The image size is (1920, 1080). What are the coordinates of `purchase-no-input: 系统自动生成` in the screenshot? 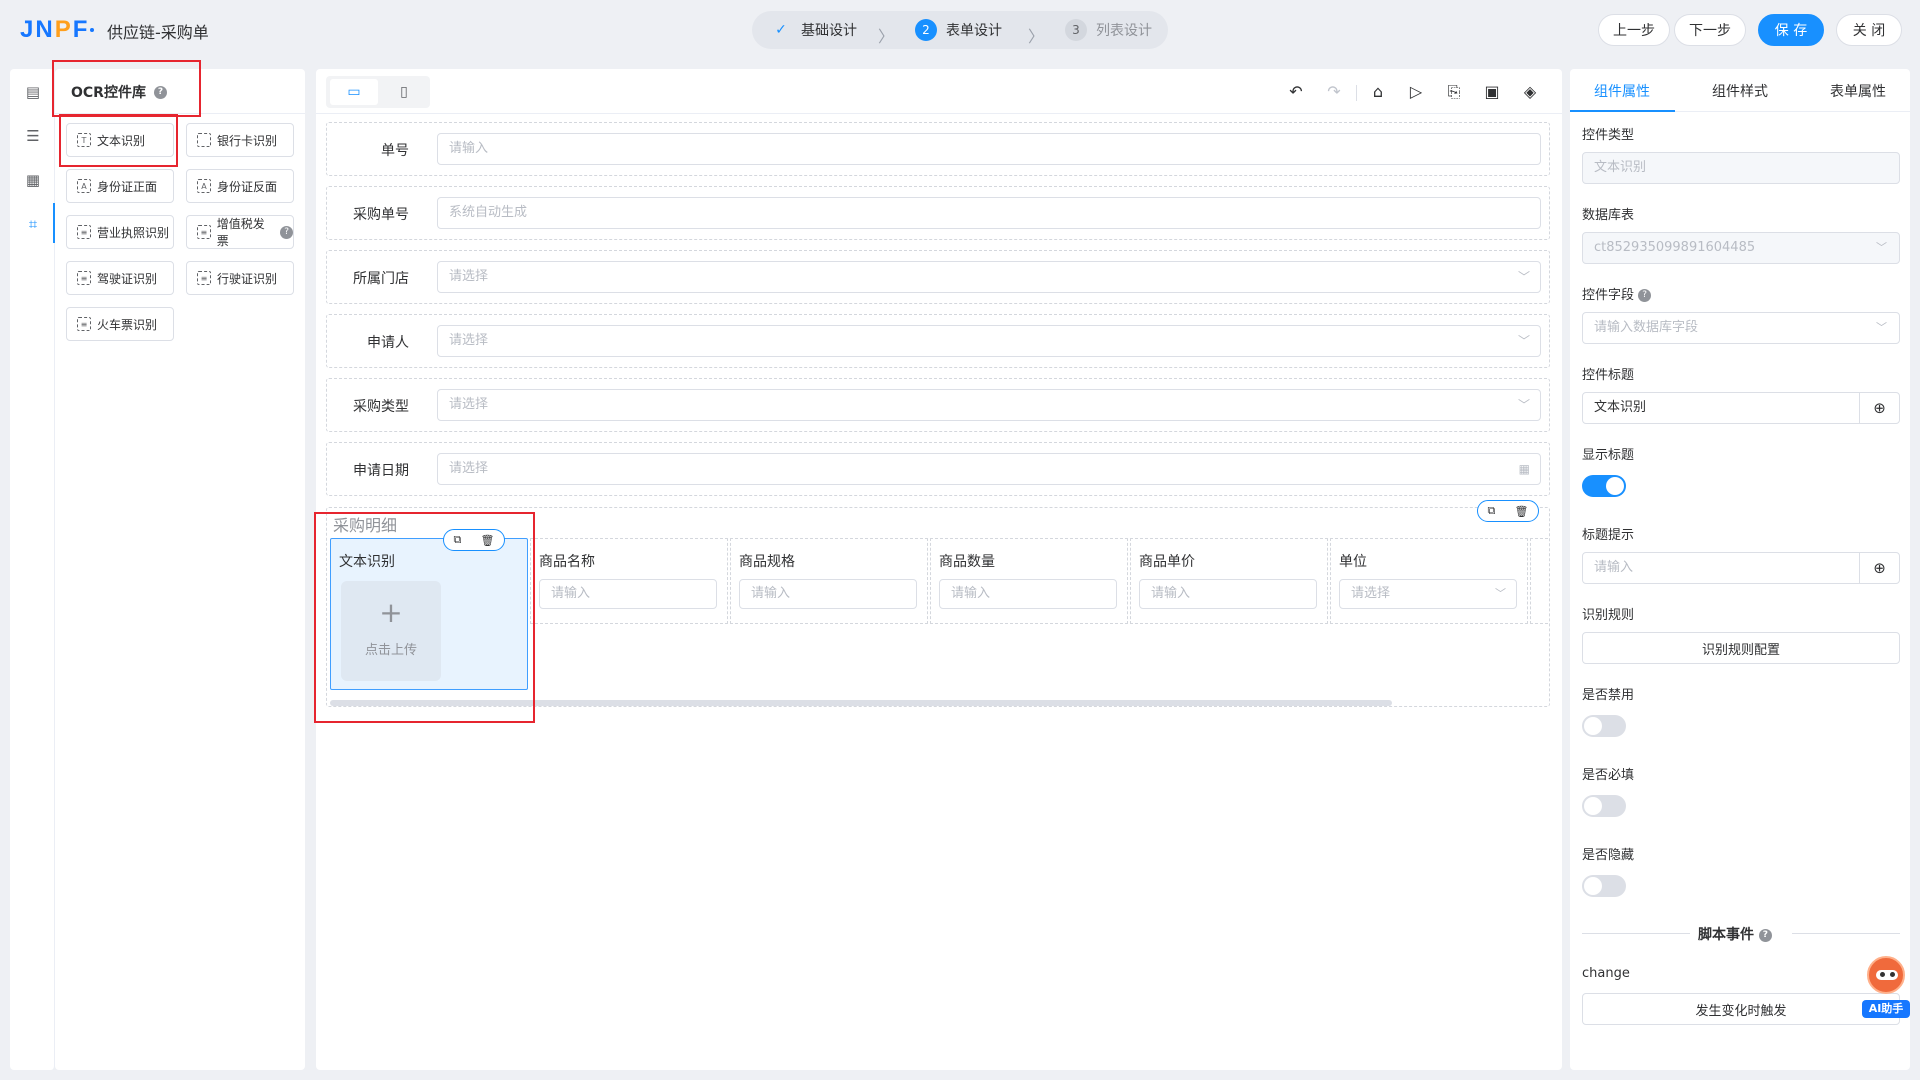 It's located at (989, 213).